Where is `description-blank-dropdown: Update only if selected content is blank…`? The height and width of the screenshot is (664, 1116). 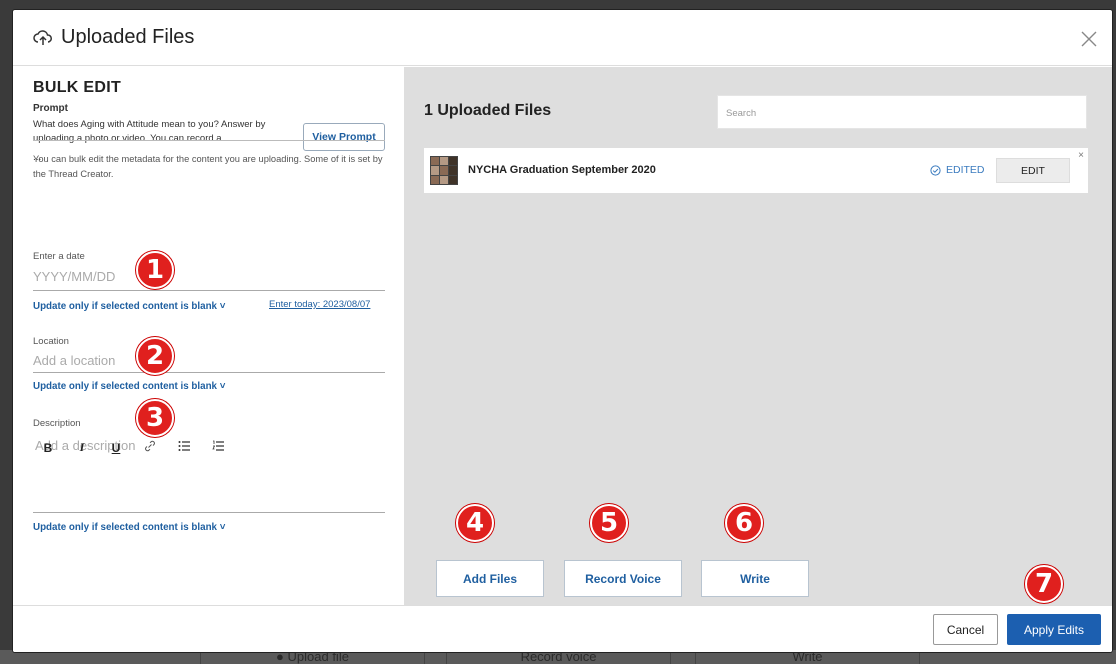 description-blank-dropdown: Update only if selected content is blank… is located at coordinates (129, 527).